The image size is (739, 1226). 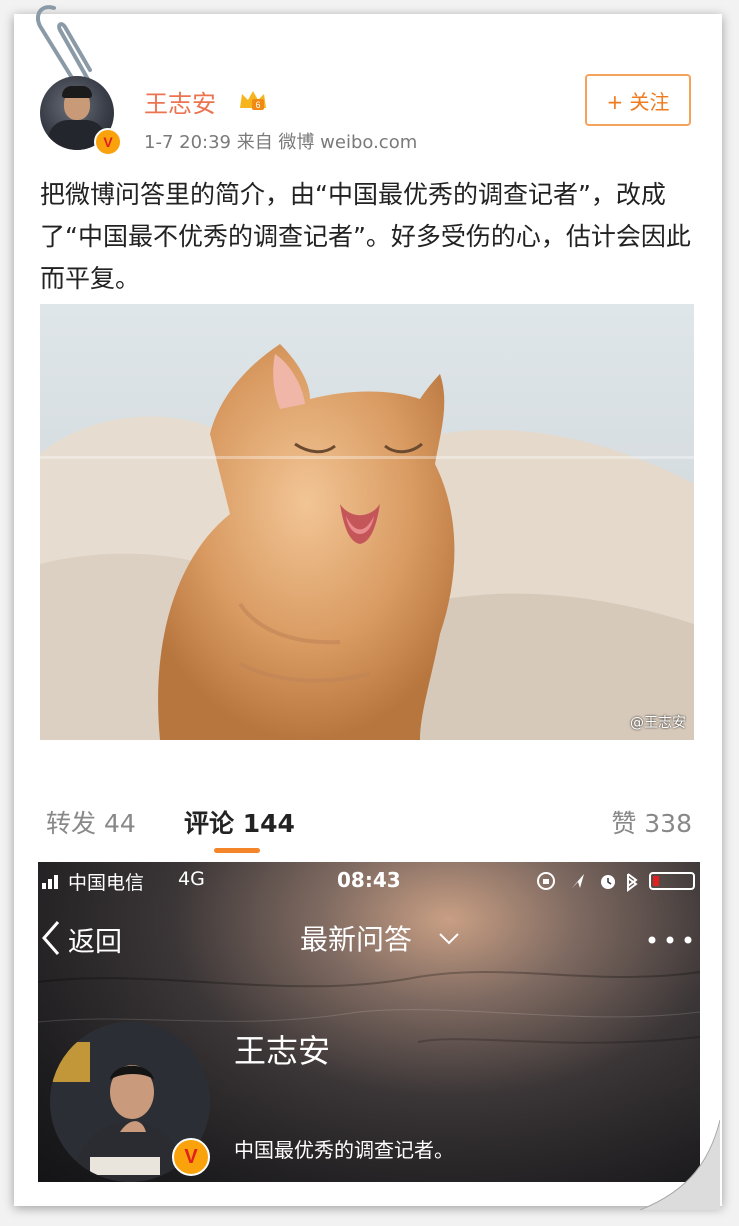 What do you see at coordinates (257, 105) in the screenshot?
I see `svg-text: 6` at bounding box center [257, 105].